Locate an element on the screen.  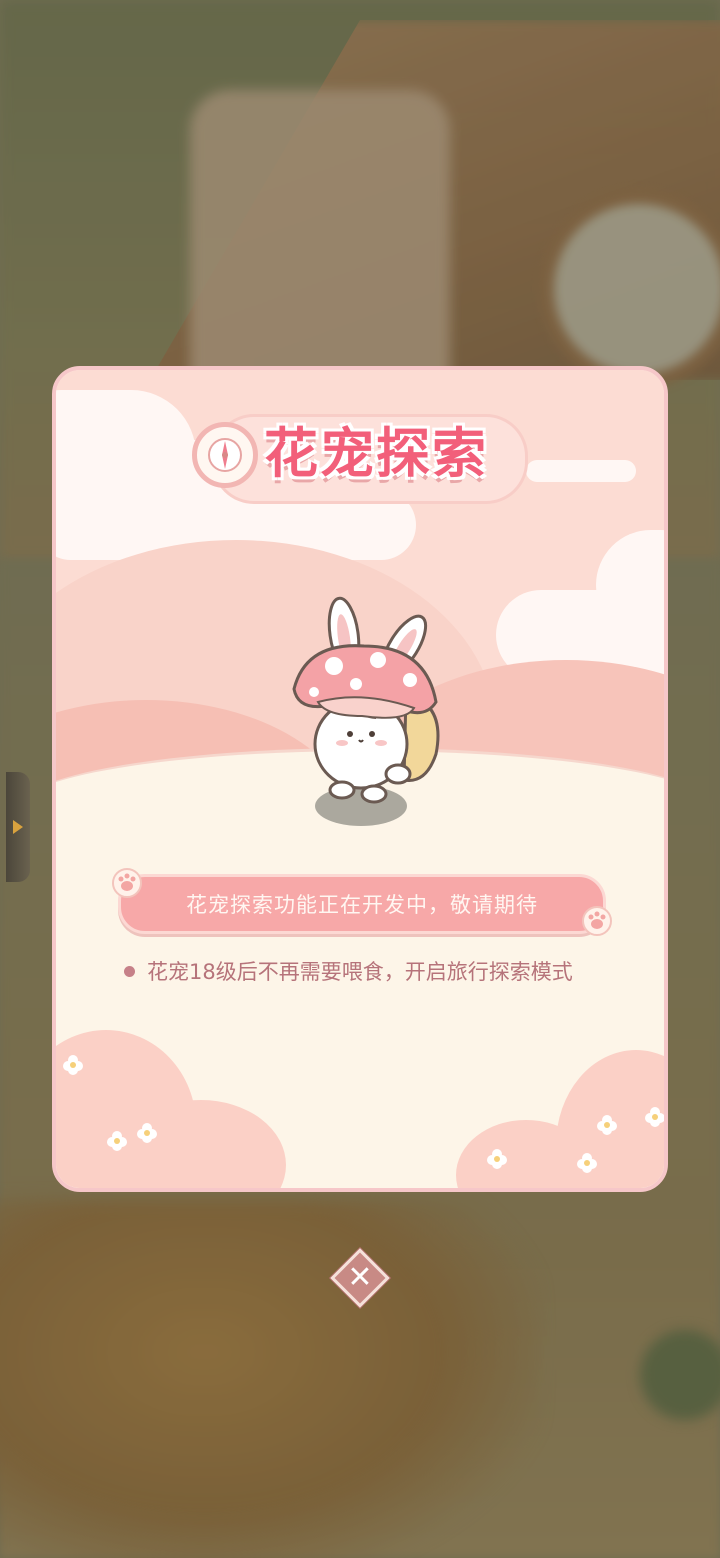
side-panel-arrow-icon is located at coordinates (18, 827).